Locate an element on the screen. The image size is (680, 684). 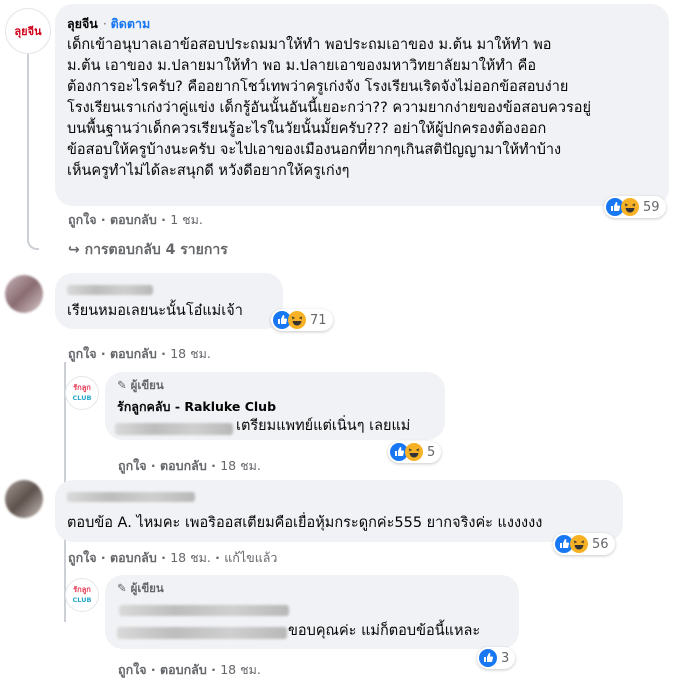
reaction-count: 59 is located at coordinates (651, 207).